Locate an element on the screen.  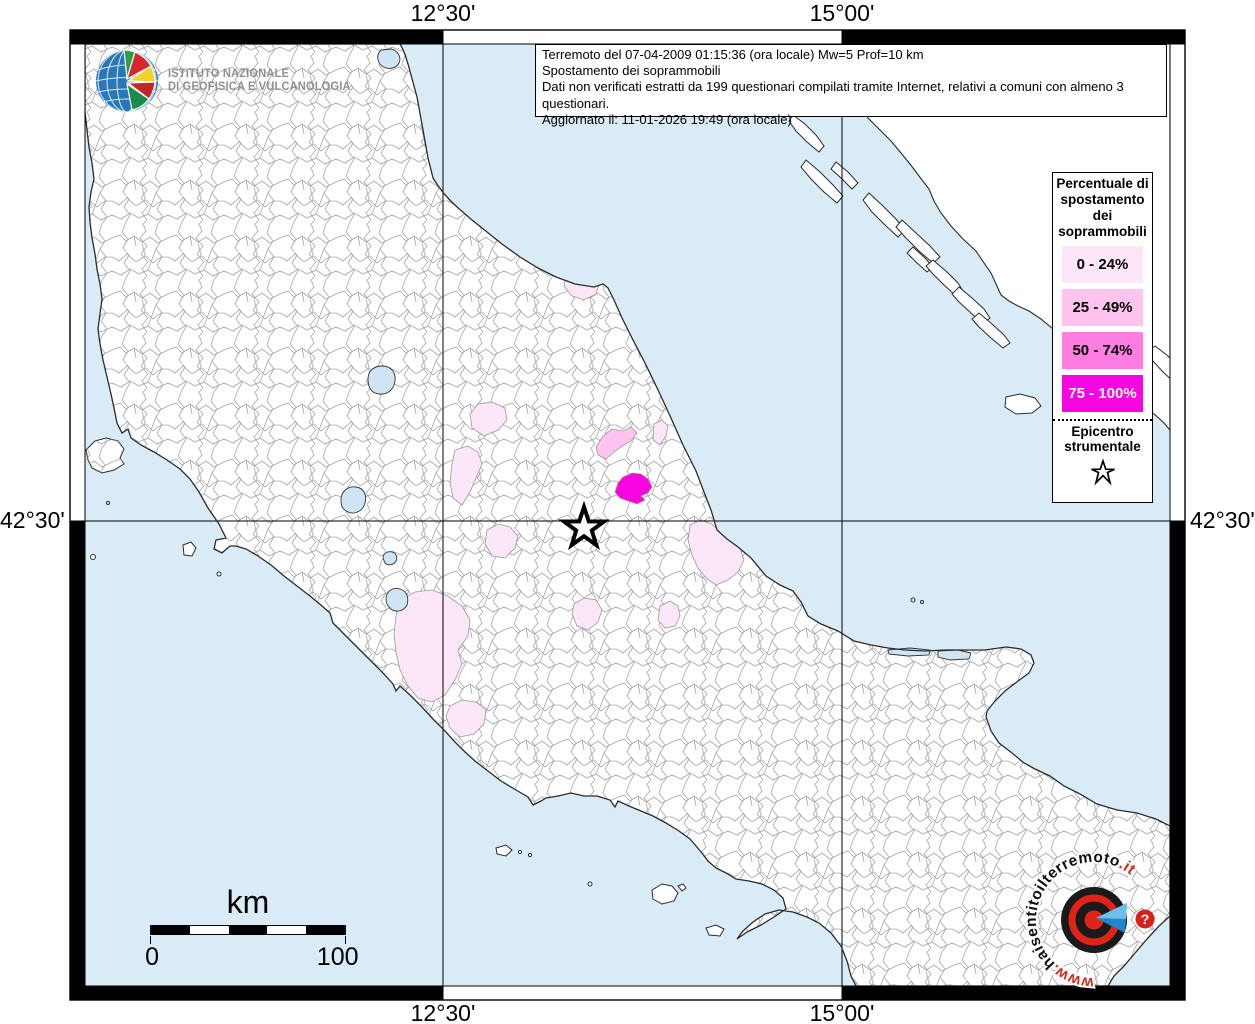
scale-bar-start: 0 is located at coordinates (152, 957).